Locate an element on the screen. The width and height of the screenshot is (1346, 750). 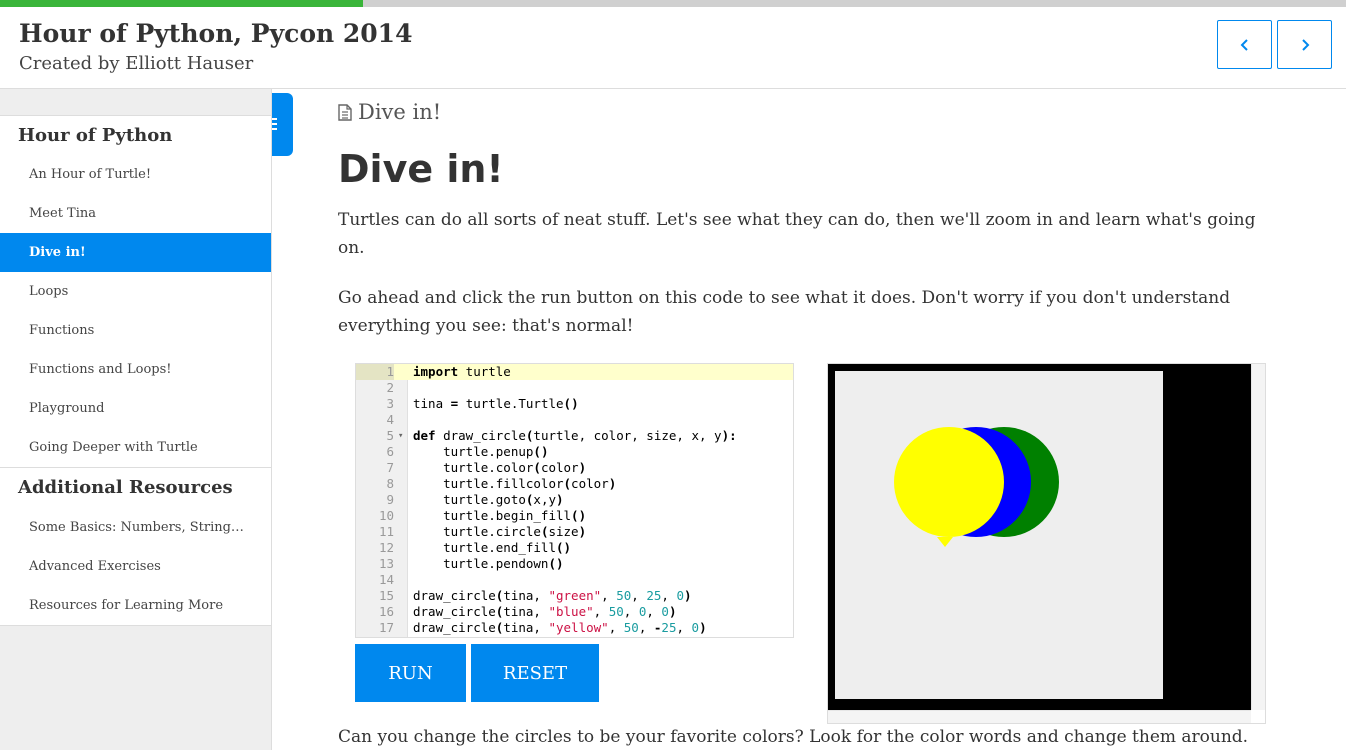
reset-button: RESET is located at coordinates (535, 673).